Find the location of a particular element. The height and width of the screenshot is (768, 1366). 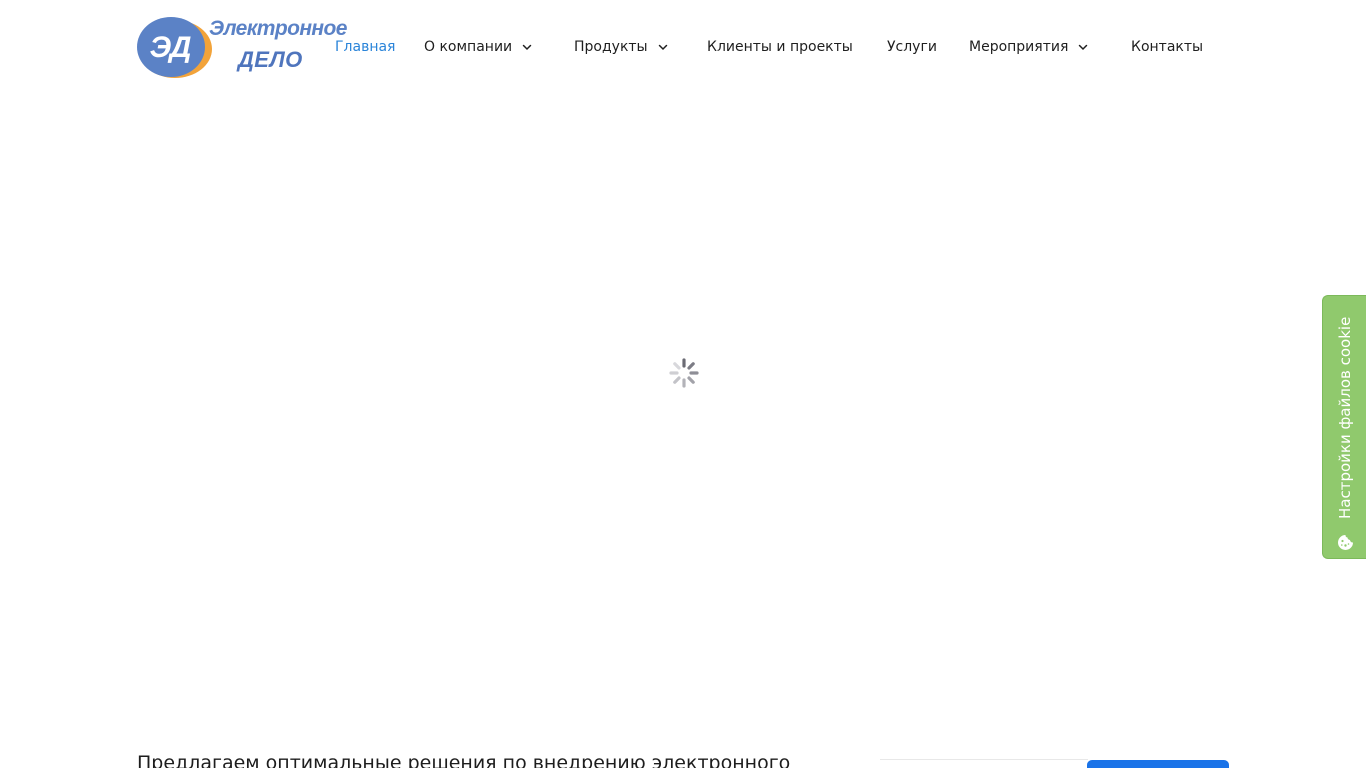

cookie-icon is located at coordinates (1345, 542).